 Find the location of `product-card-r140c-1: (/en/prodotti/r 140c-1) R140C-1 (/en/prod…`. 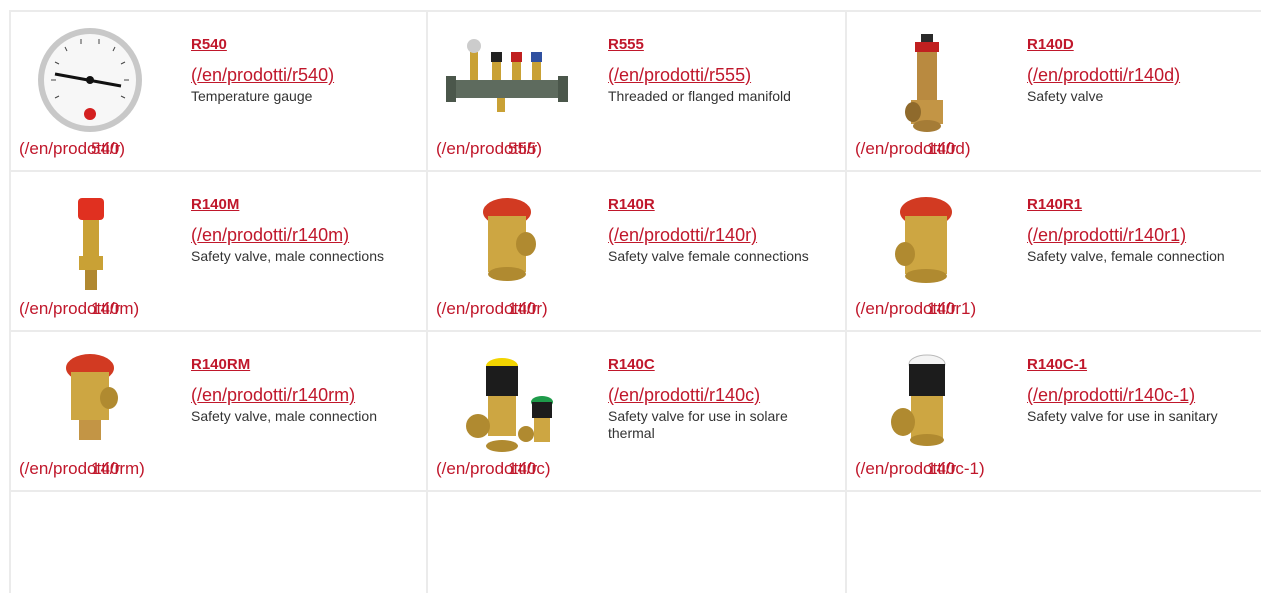

product-card-r140c-1: (/en/prodotti/r 140c-1) R140C-1 (/en/prod… is located at coordinates (1054, 411).